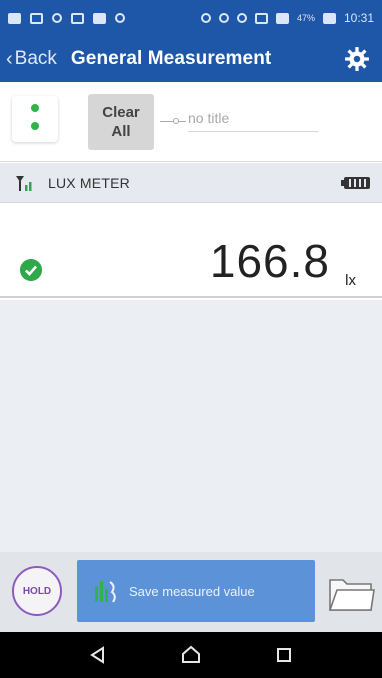  What do you see at coordinates (357, 59) in the screenshot?
I see `gear-icon` at bounding box center [357, 59].